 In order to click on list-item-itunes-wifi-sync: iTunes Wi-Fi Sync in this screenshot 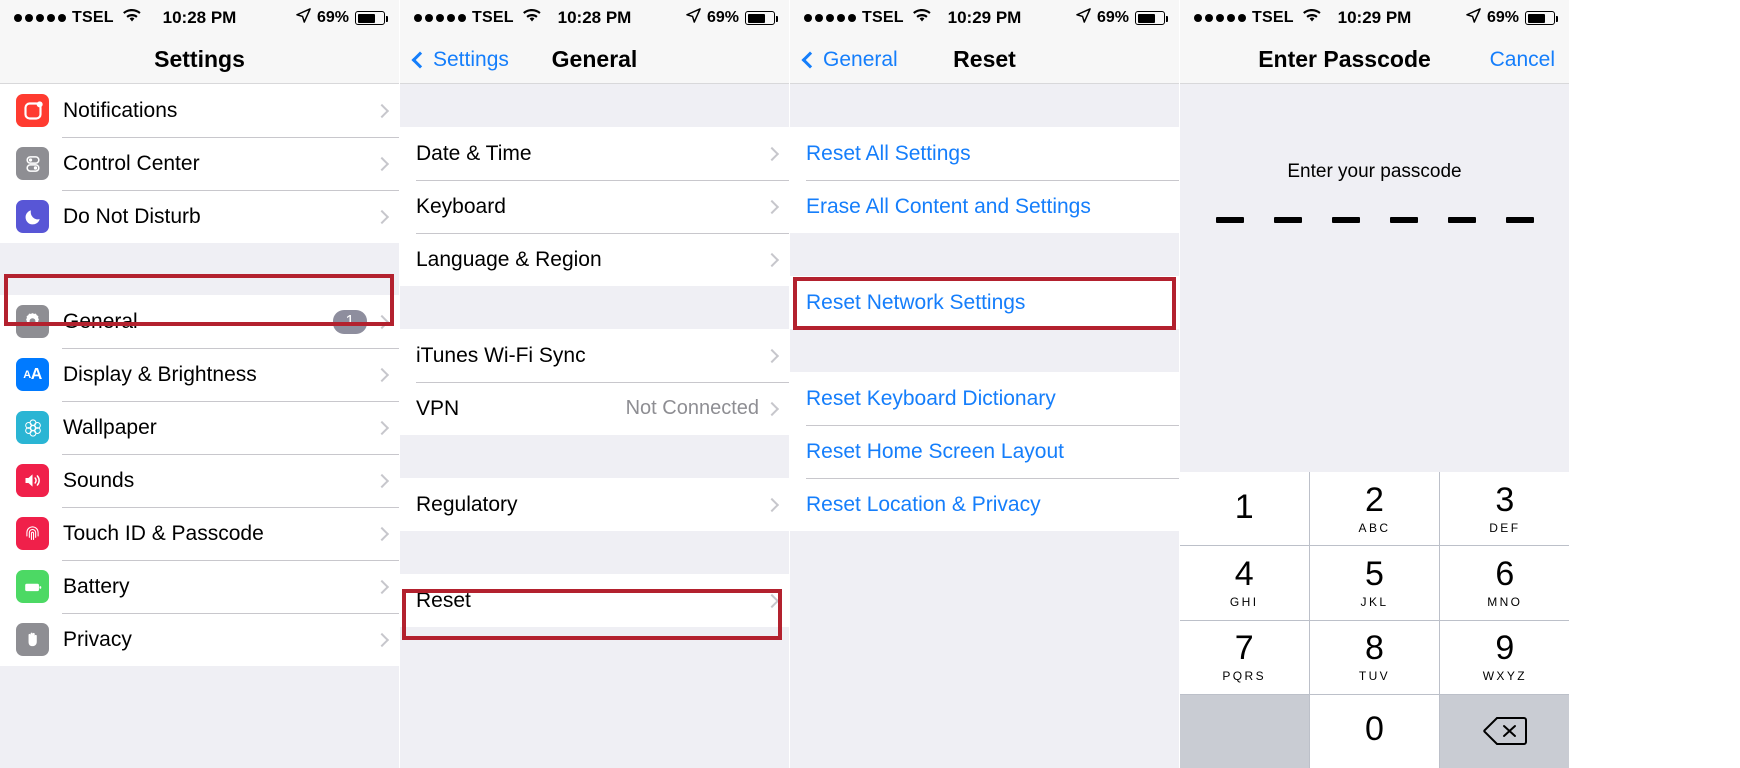, I will do `click(594, 355)`.